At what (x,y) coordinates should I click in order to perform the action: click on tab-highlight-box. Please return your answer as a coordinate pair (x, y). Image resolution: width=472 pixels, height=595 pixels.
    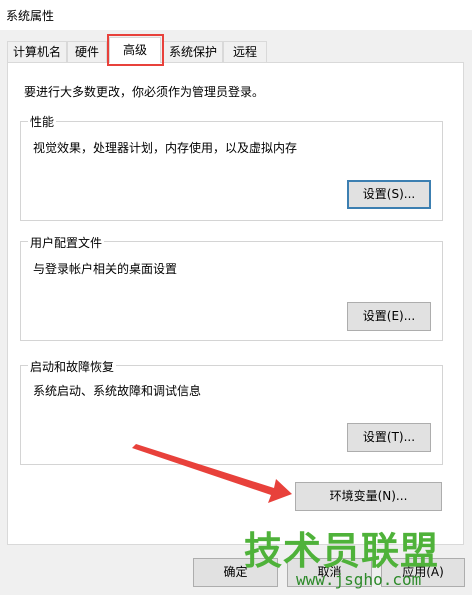
    Looking at the image, I should click on (135, 50).